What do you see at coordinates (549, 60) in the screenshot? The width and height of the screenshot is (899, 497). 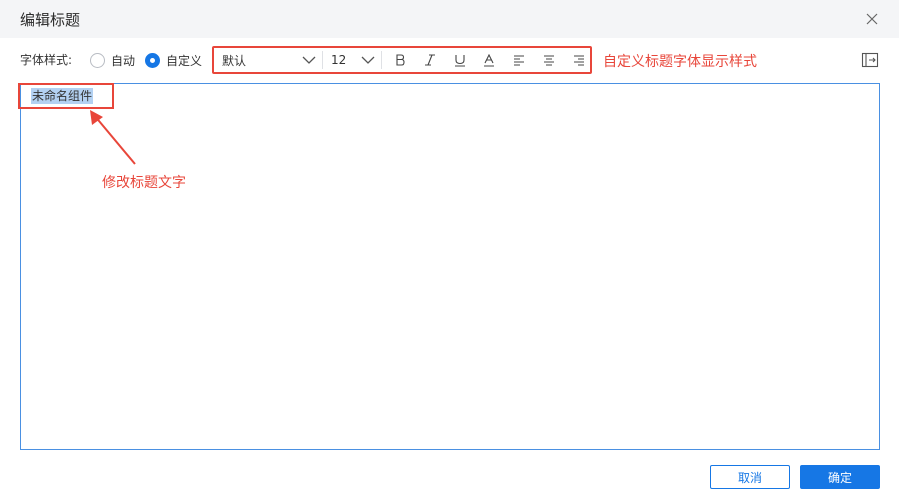 I see `align-center-icon` at bounding box center [549, 60].